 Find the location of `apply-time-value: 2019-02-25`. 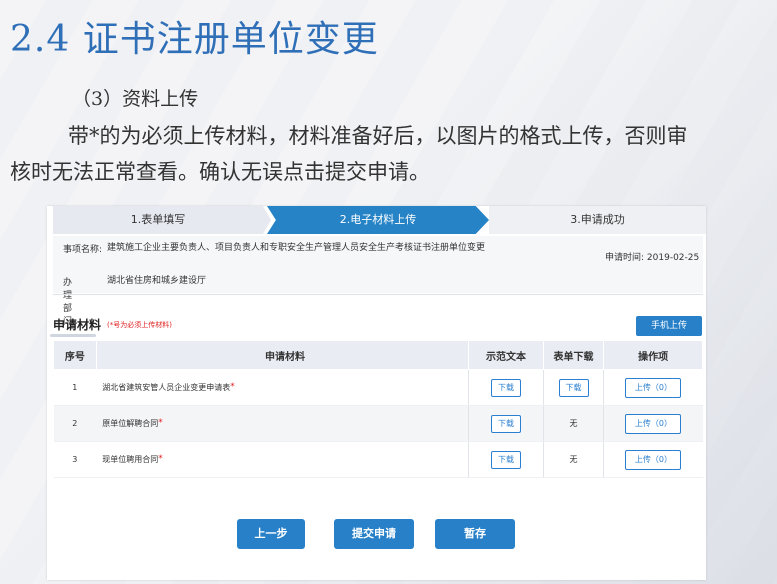

apply-time-value: 2019-02-25 is located at coordinates (673, 258).